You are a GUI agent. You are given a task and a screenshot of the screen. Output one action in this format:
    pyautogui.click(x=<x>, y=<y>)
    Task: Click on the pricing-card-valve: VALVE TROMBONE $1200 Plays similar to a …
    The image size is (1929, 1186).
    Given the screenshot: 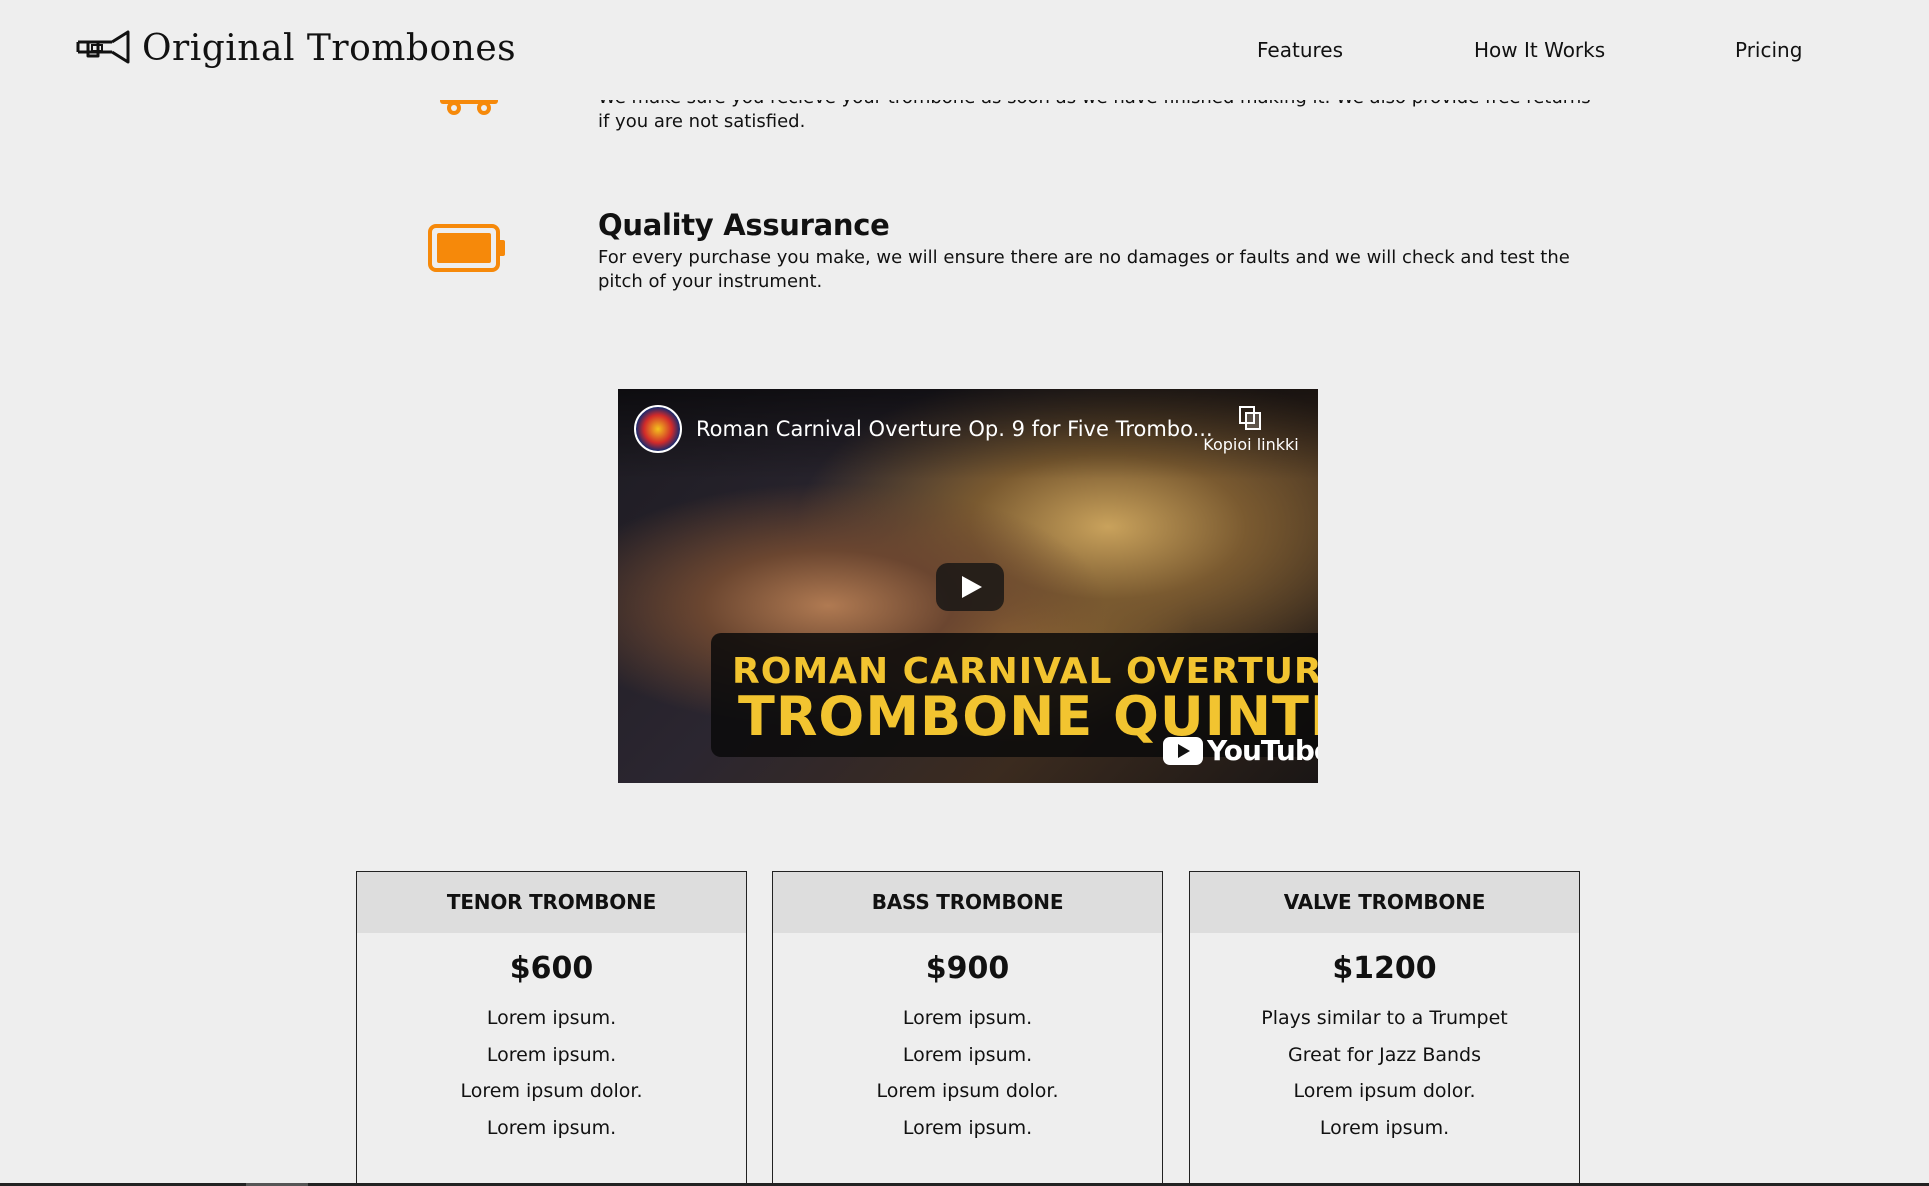 What is the action you would take?
    pyautogui.click(x=1384, y=1028)
    